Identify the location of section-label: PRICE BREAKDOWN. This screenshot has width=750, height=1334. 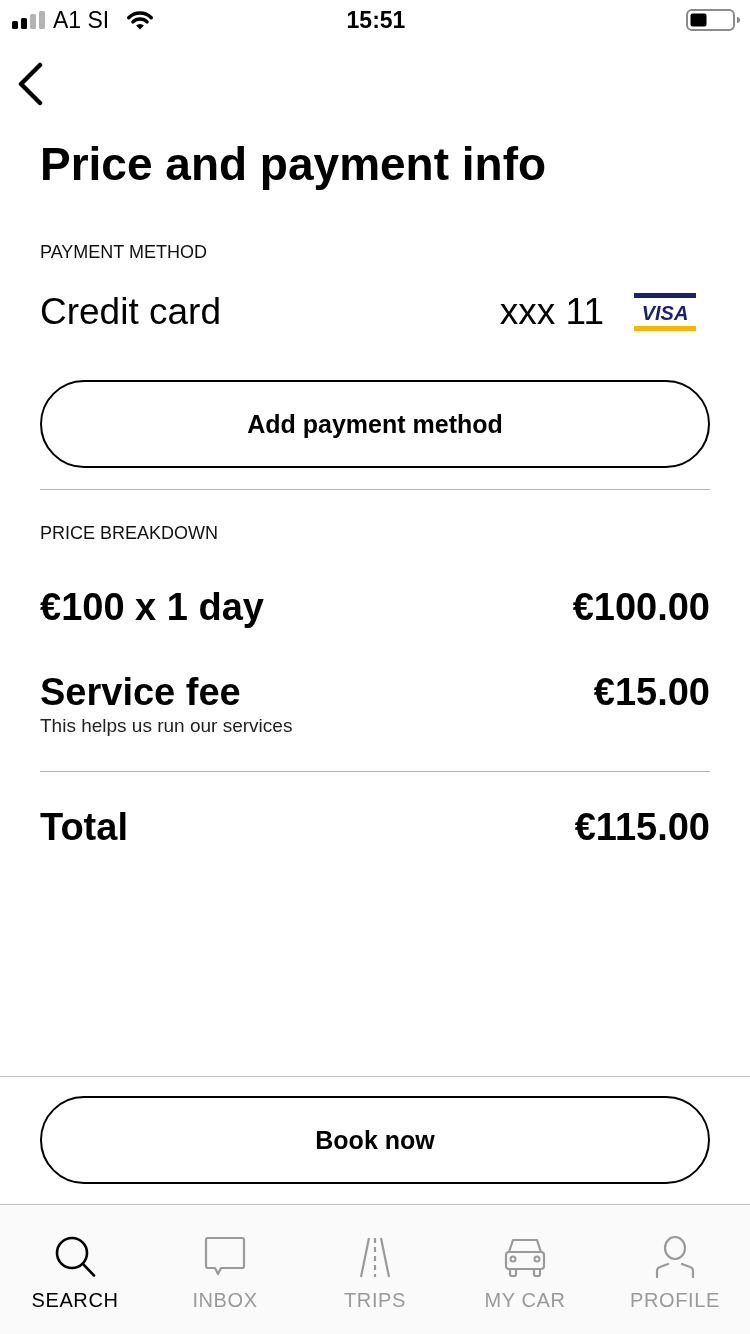
(130, 533).